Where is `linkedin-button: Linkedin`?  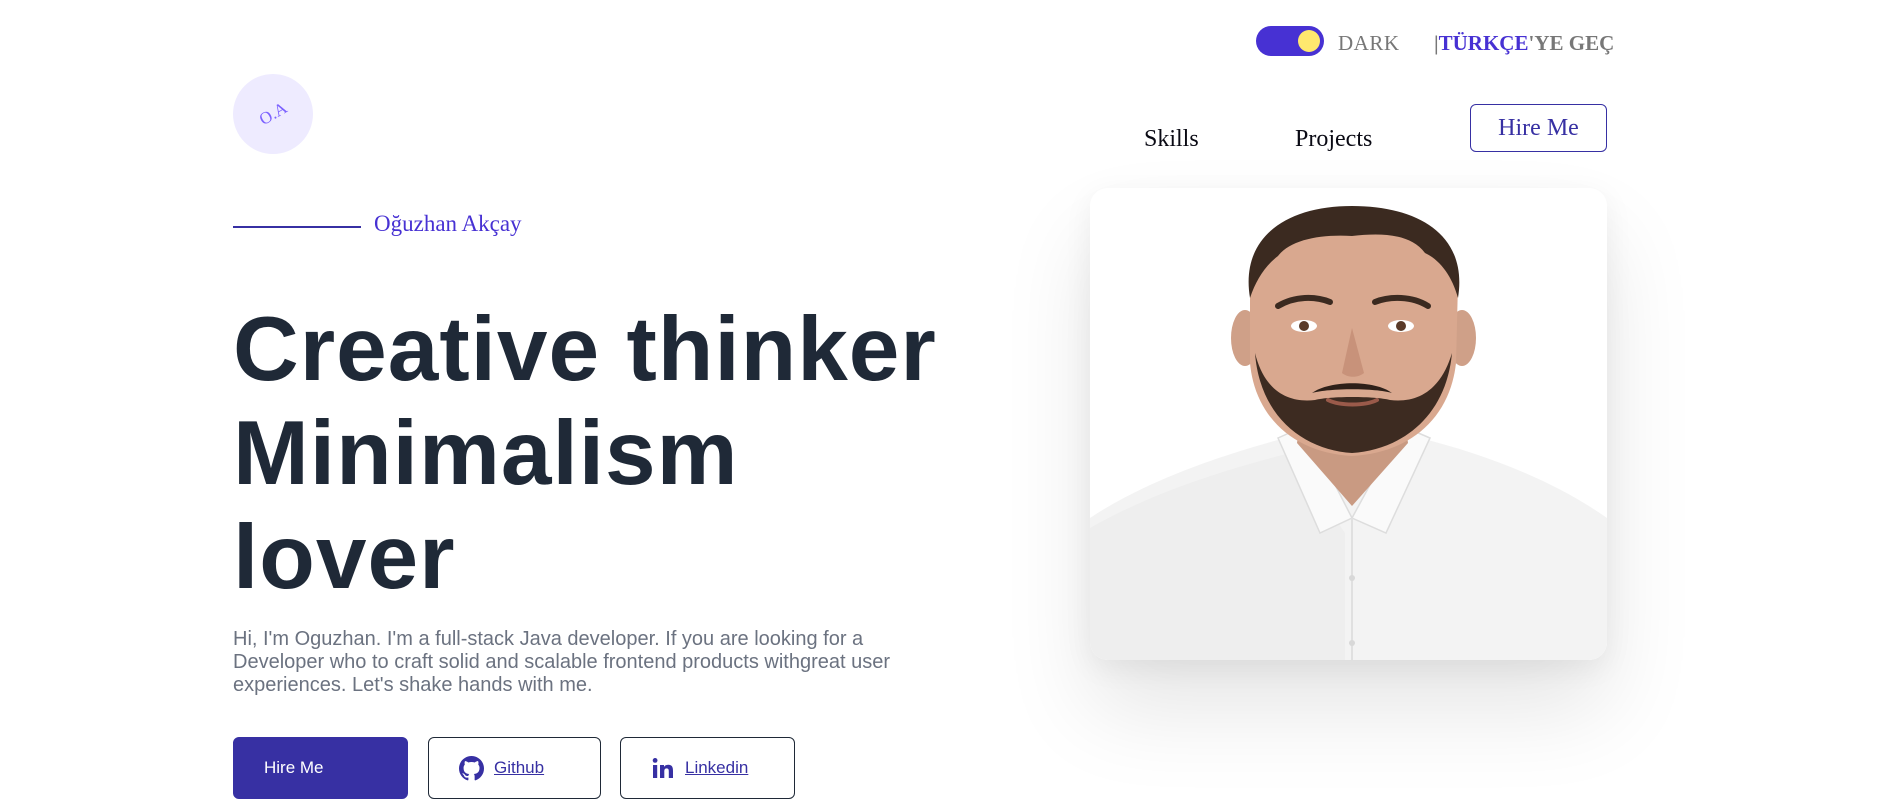
linkedin-button: Linkedin is located at coordinates (707, 768).